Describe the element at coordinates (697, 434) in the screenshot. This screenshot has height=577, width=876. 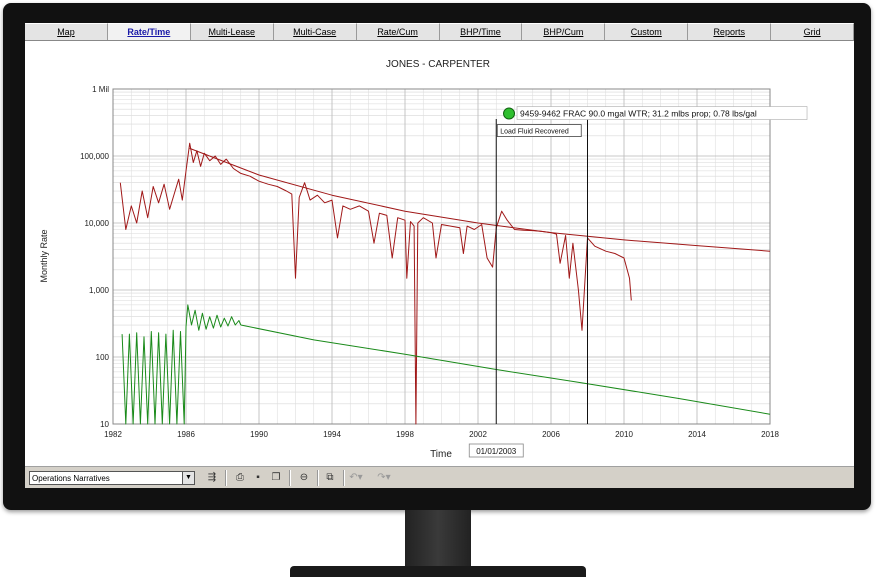
I see `x-tick-label: 2014` at that location.